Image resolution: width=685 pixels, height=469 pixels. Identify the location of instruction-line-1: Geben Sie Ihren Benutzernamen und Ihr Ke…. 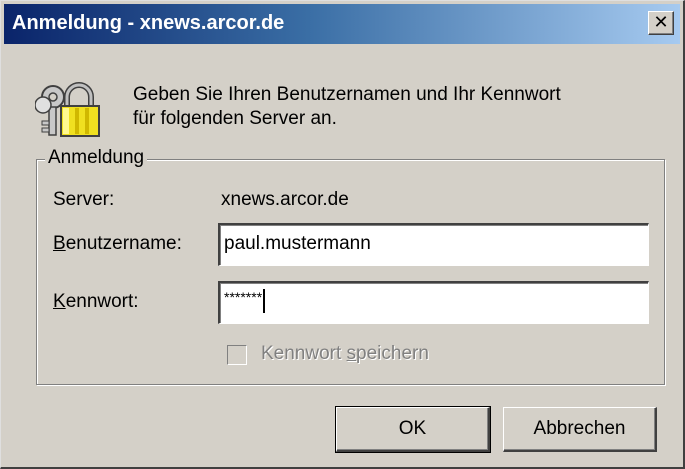
(347, 94).